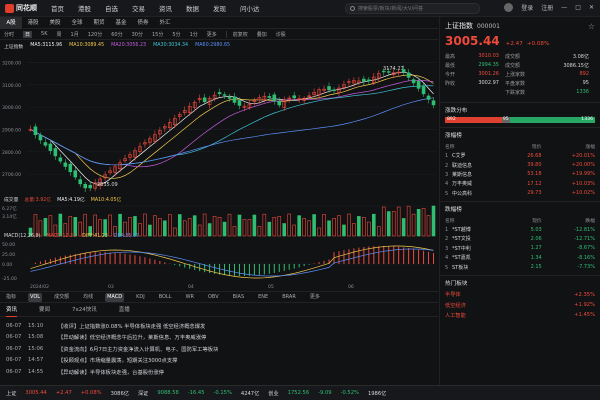 The width and height of the screenshot is (600, 400). Describe the element at coordinates (219, 338) in the screenshot. I see `news-item: 06-07 15:08 【异动解读】低空经济概念午后拉升，莱斯信息、万丰奥威涨停` at that location.